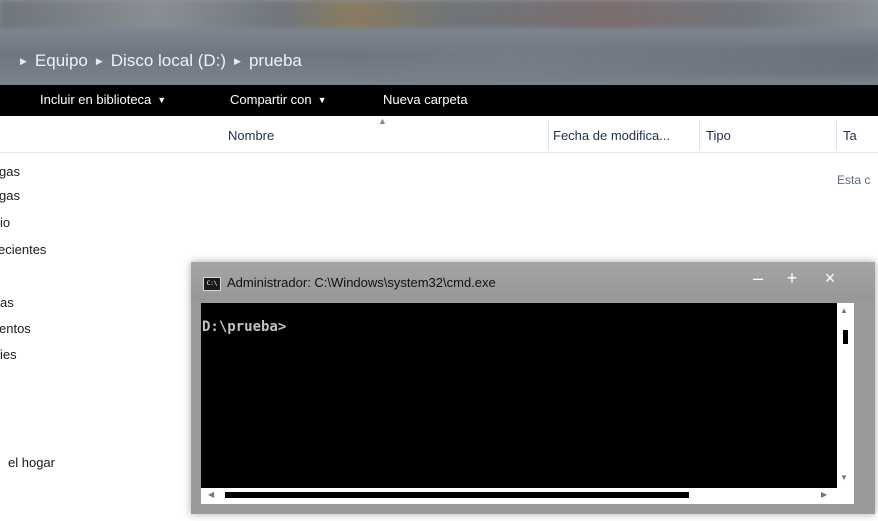  I want to click on new-folder-label: Nueva carpeta, so click(425, 99).